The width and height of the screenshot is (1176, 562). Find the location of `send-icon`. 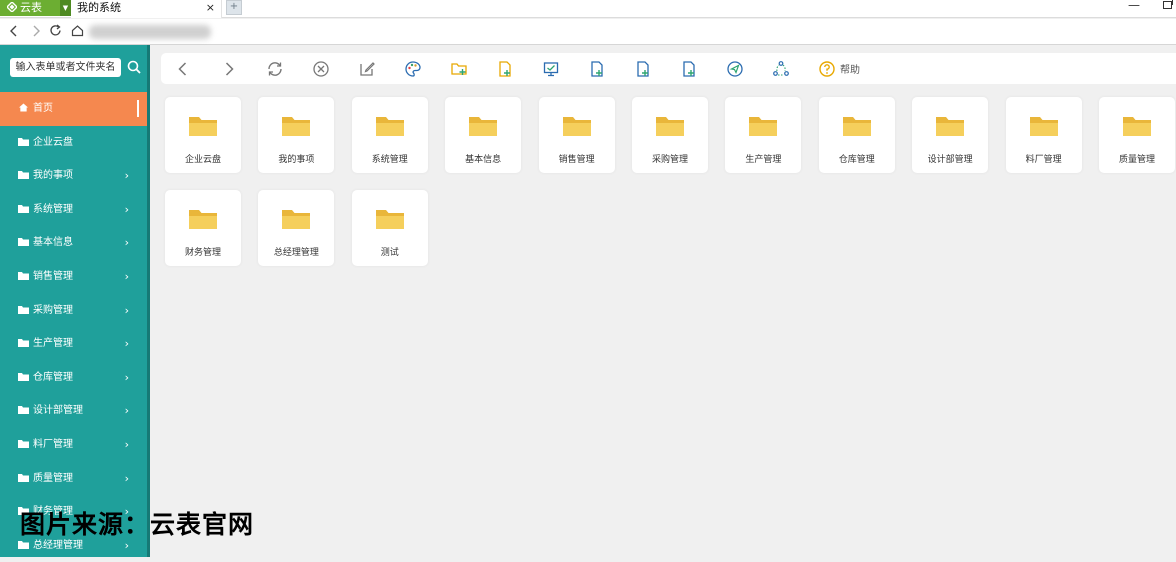

send-icon is located at coordinates (735, 69).